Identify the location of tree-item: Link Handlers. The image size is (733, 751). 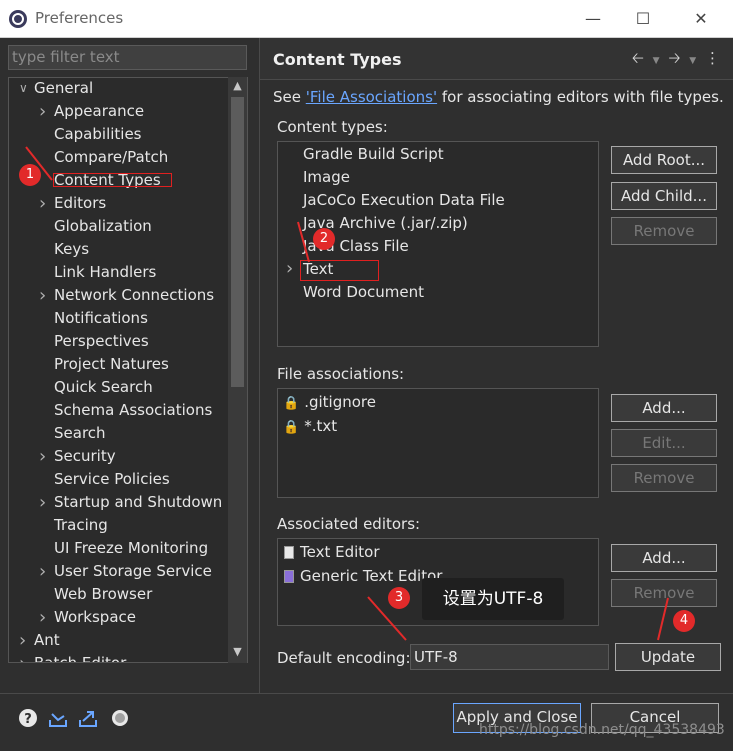
(119, 273).